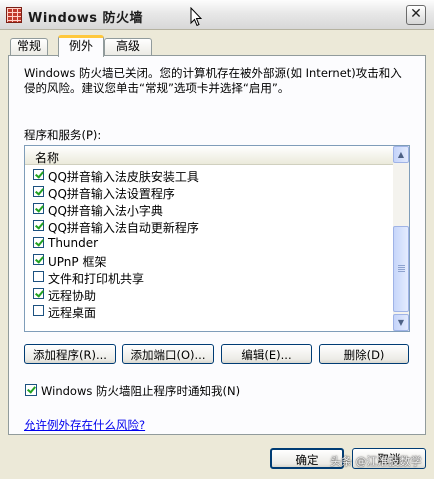 This screenshot has width=434, height=479. I want to click on scrollbar-thumb, so click(401, 269).